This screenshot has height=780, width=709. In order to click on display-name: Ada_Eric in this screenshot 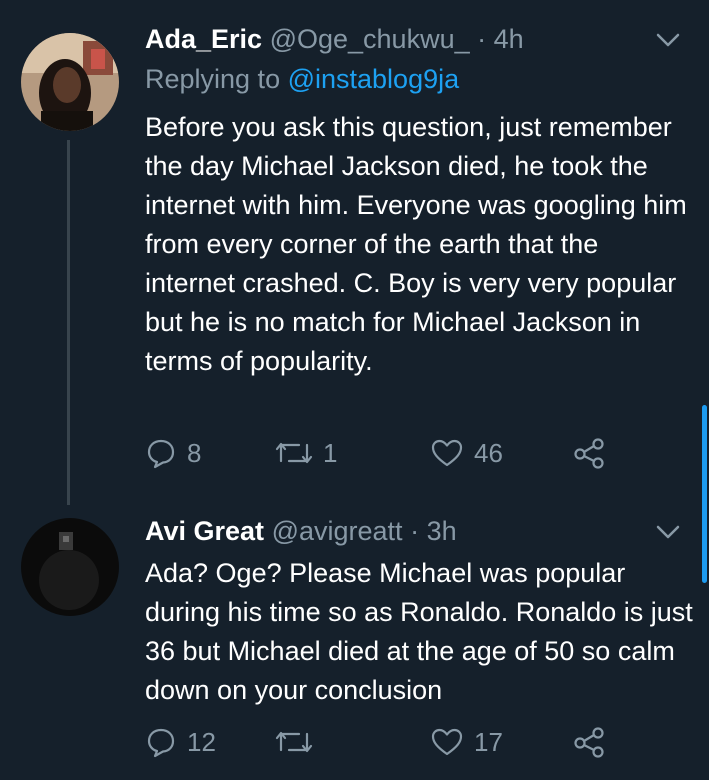, I will do `click(203, 39)`.